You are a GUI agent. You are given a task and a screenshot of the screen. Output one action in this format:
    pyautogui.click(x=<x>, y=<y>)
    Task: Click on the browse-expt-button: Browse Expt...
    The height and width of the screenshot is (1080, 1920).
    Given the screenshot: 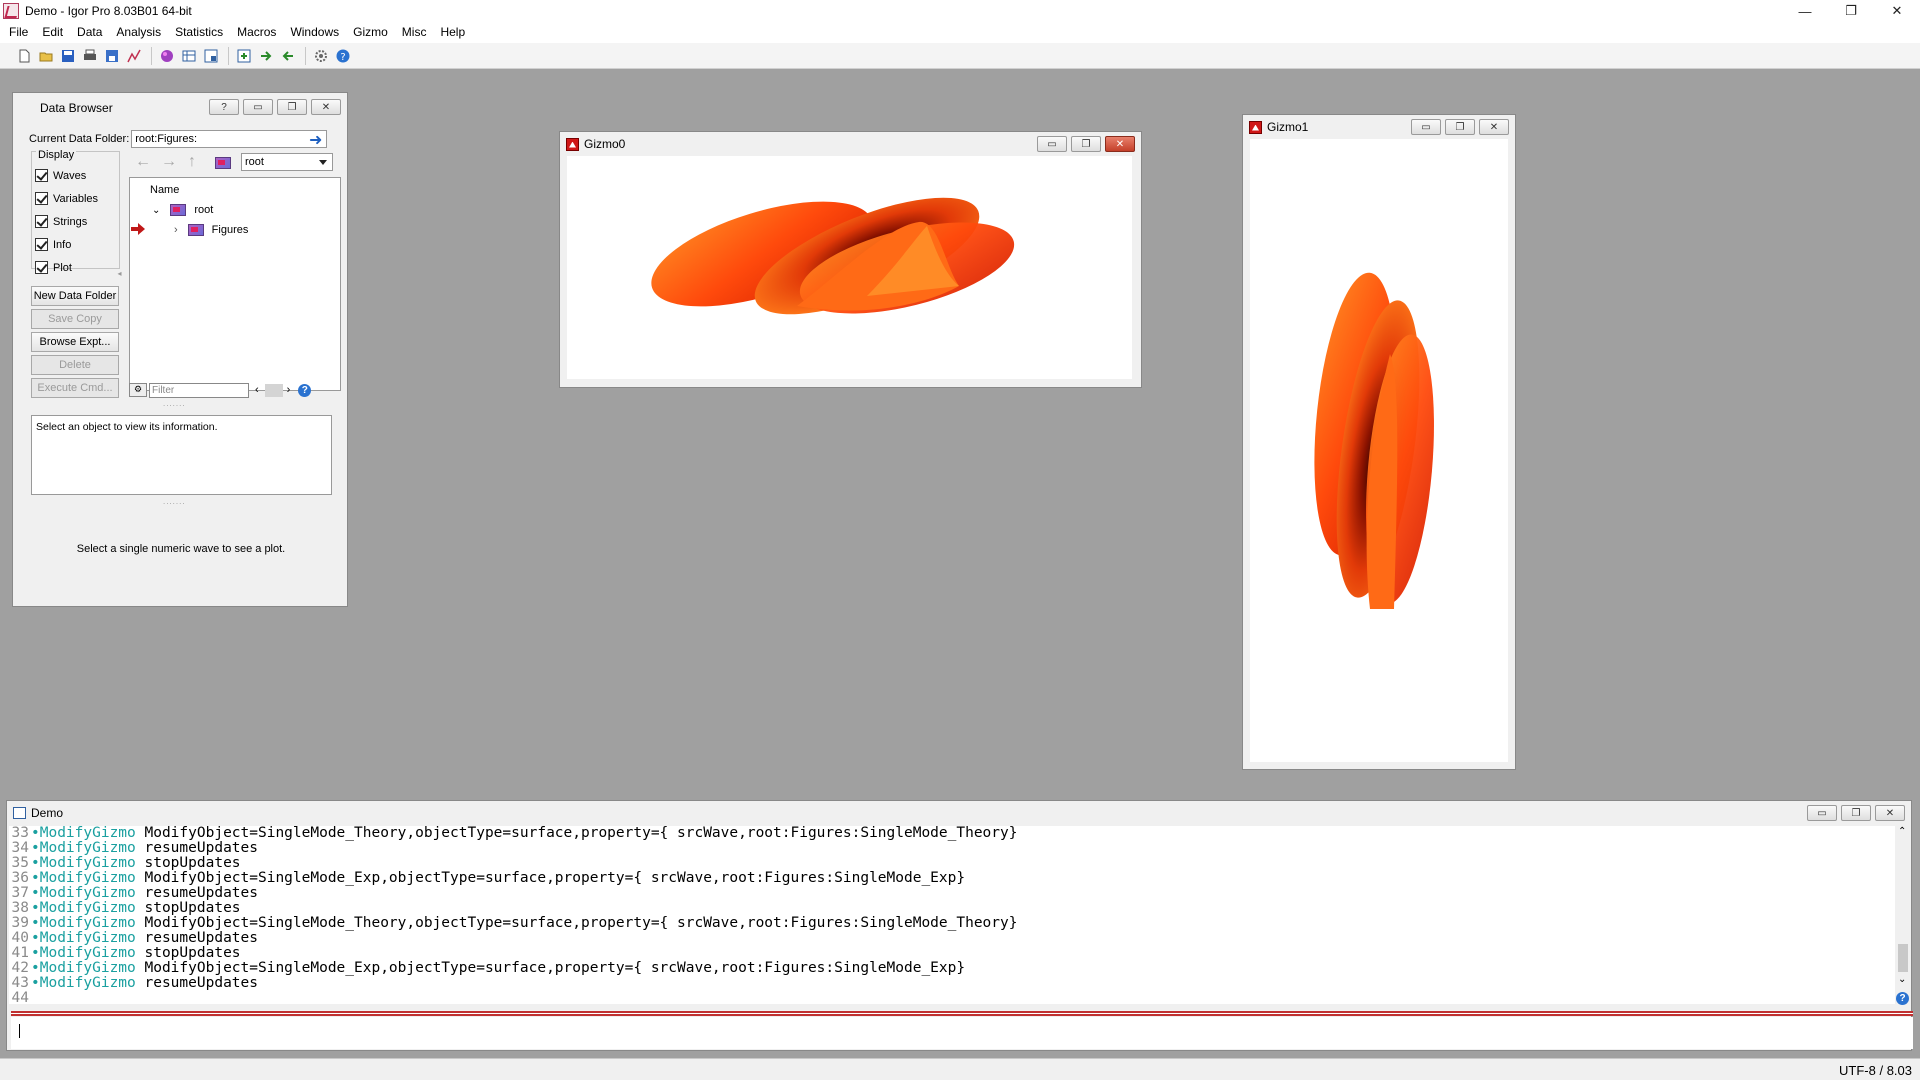 What is the action you would take?
    pyautogui.click(x=75, y=342)
    